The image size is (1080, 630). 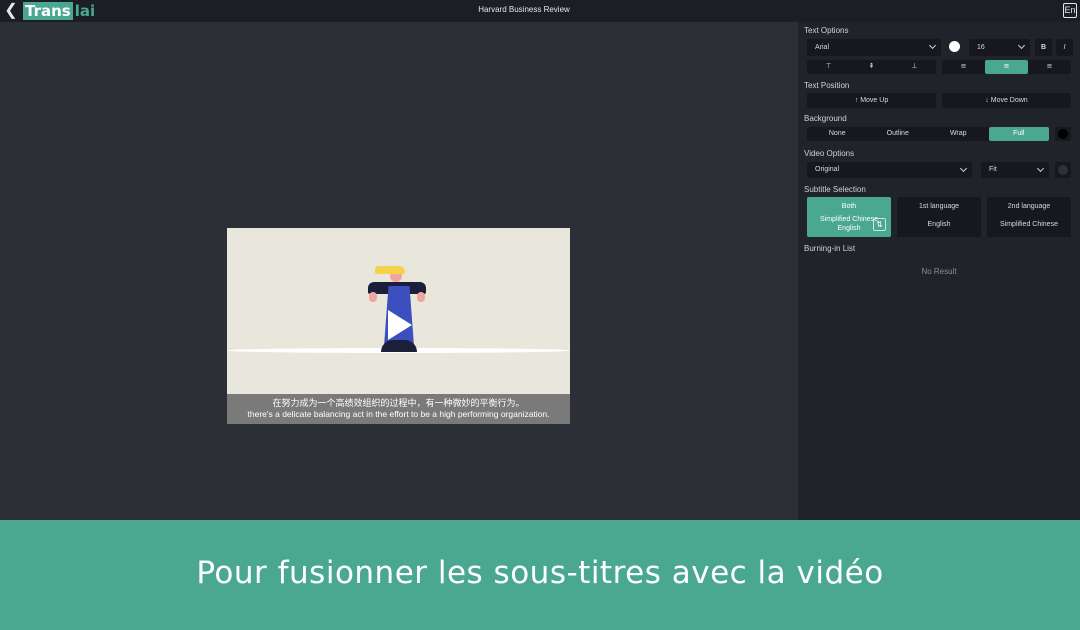 What do you see at coordinates (939, 206) in the screenshot?
I see `first-label: 1st language` at bounding box center [939, 206].